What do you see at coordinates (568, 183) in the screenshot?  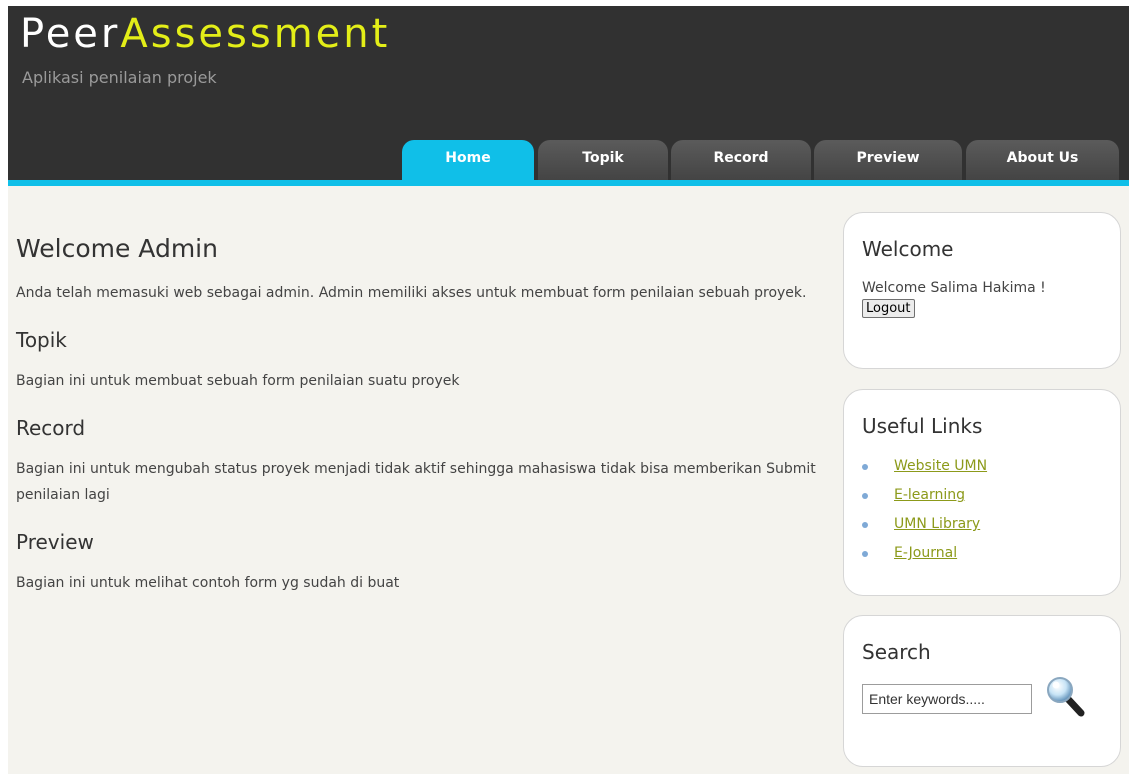 I see `nav-accent-bar` at bounding box center [568, 183].